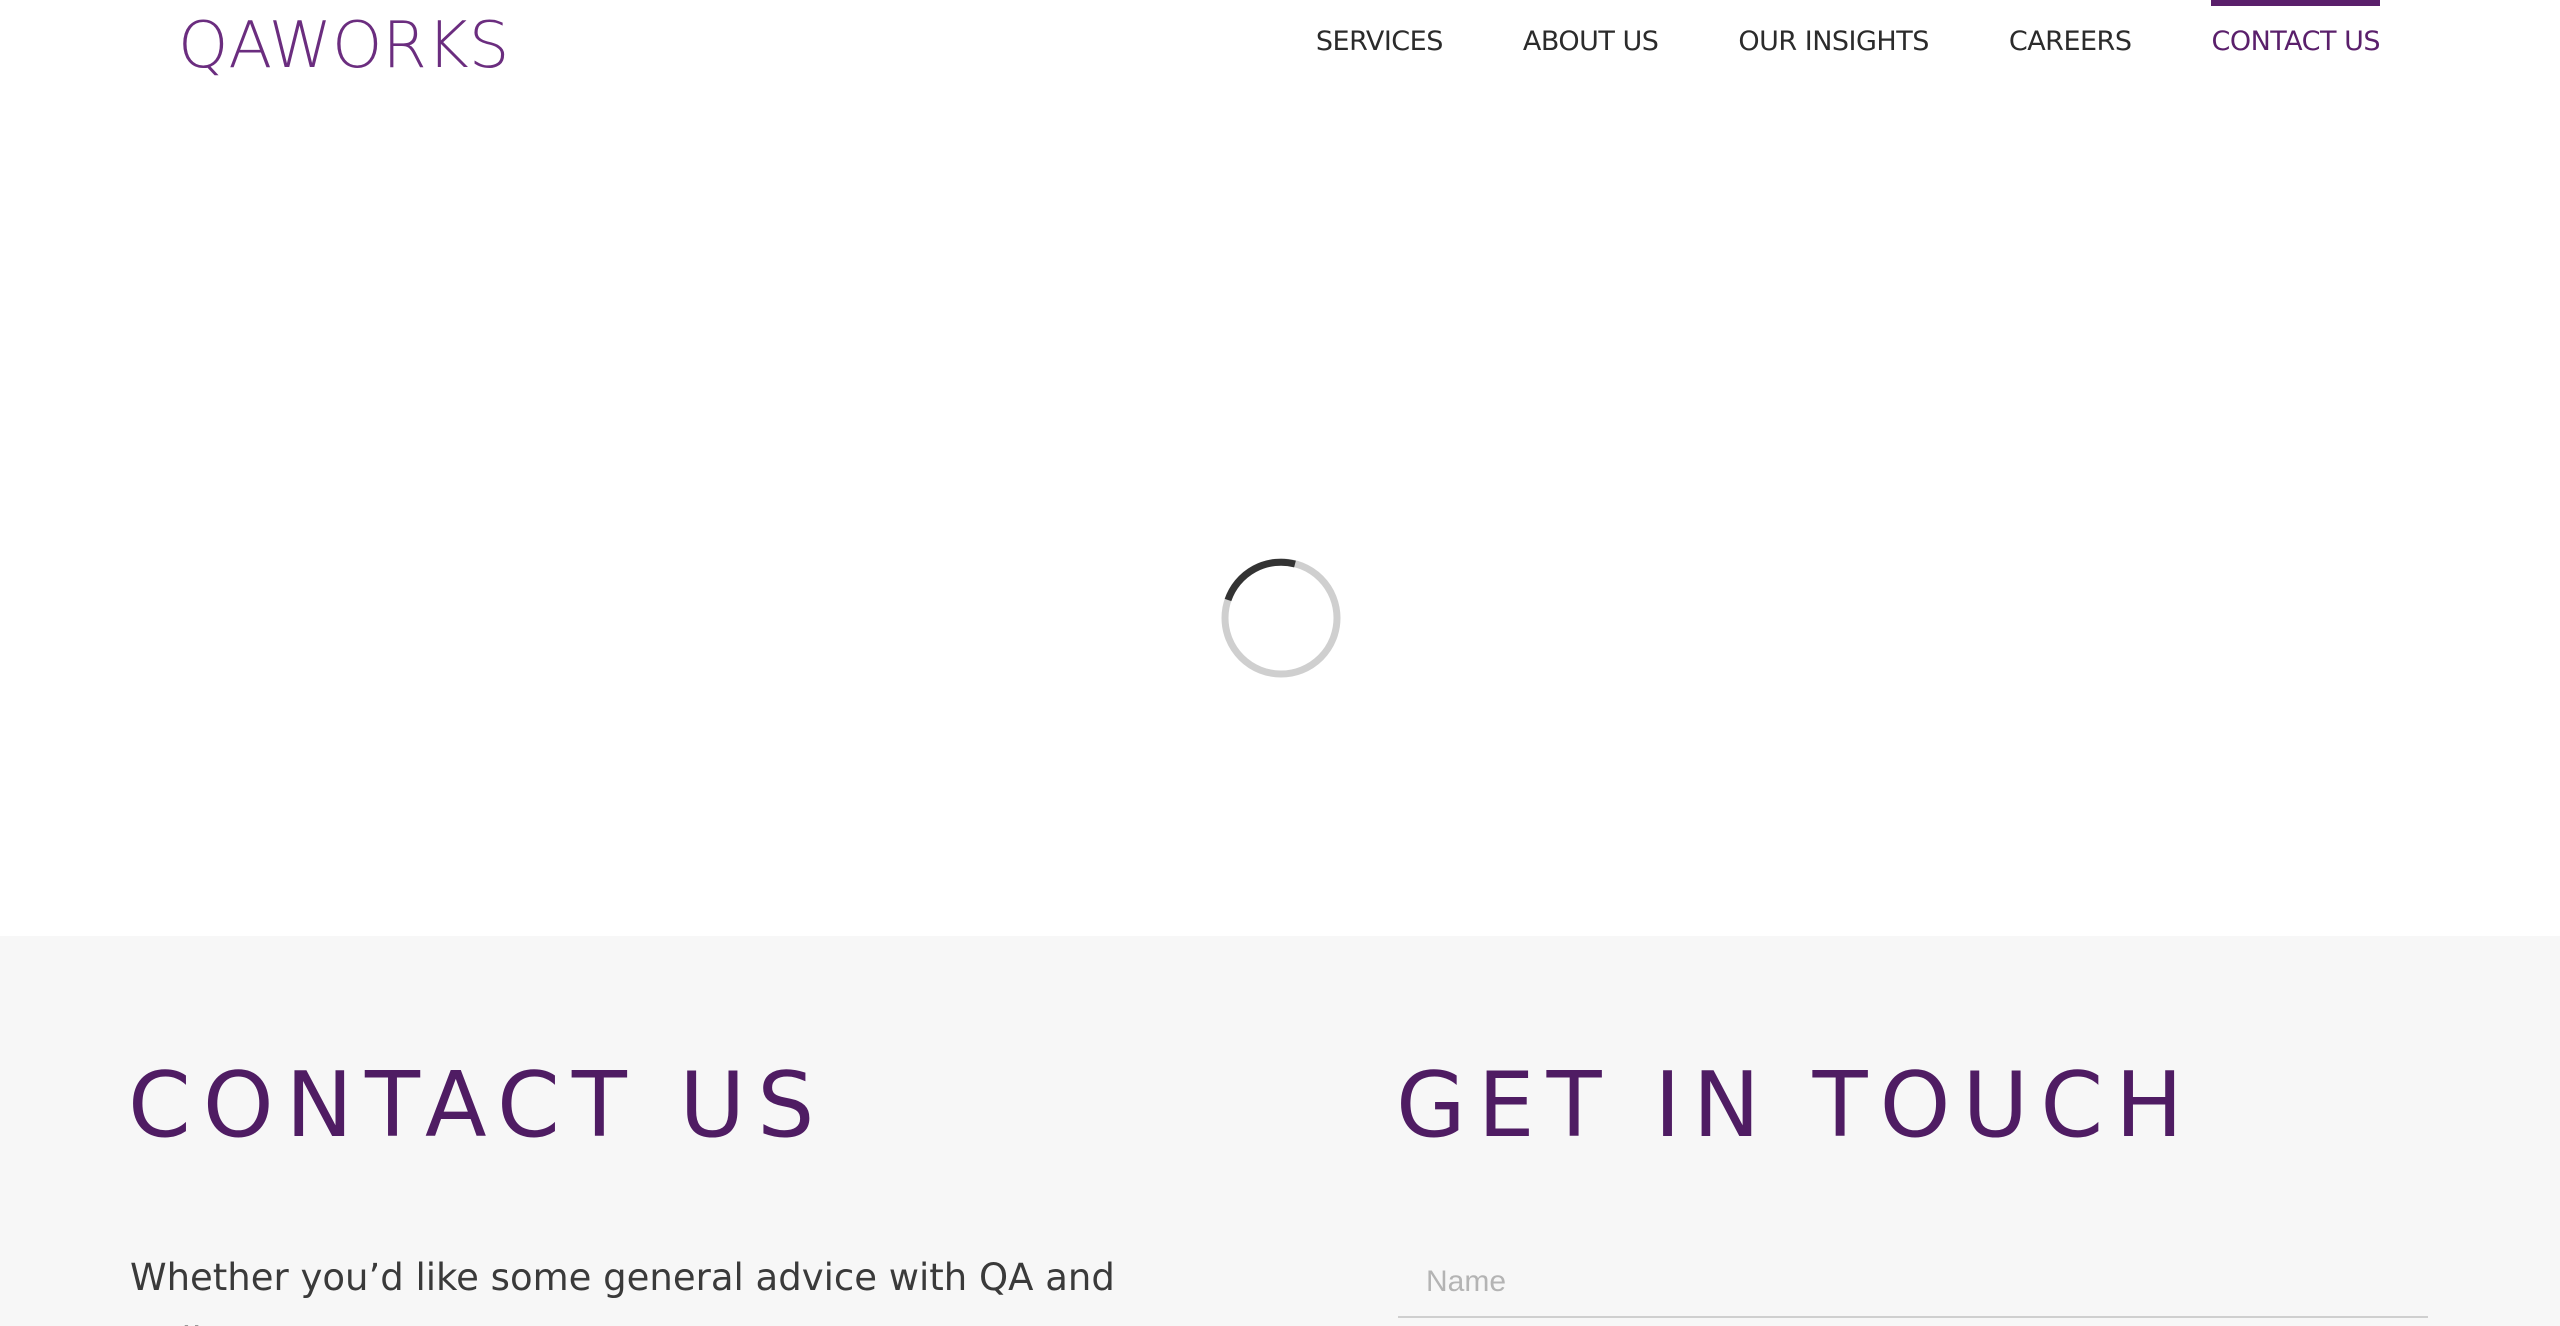 Image resolution: width=2560 pixels, height=1326 pixels. I want to click on spinner-icon, so click(1281, 618).